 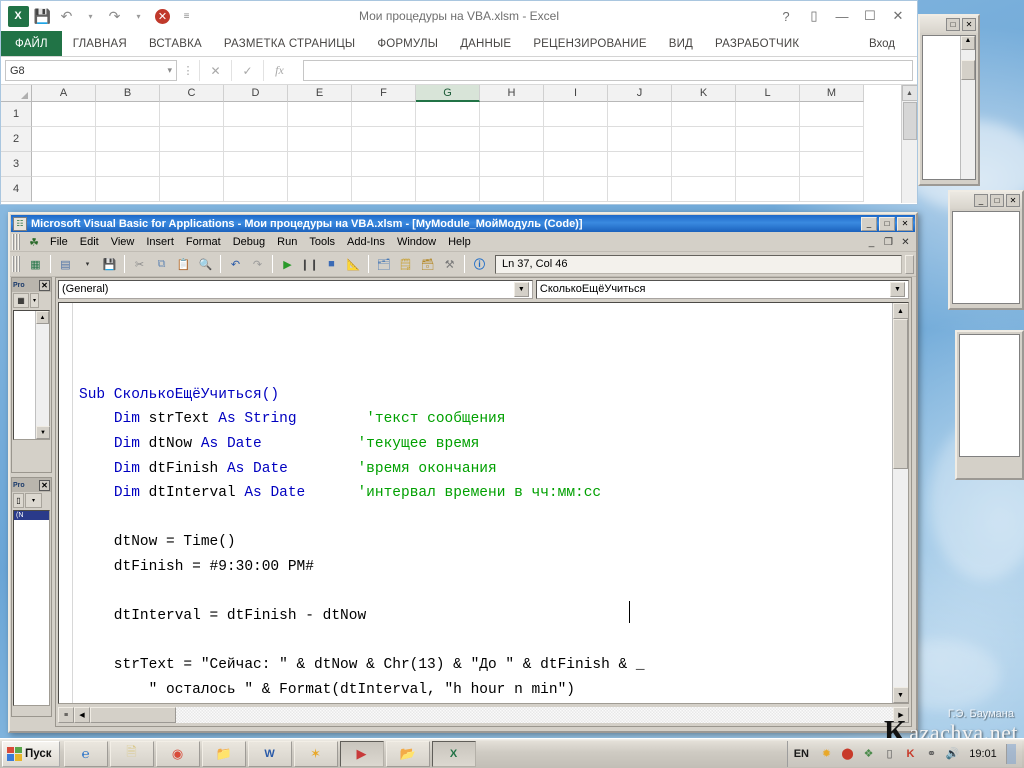 I want to click on show-desktop-button, so click(x=1011, y=753).